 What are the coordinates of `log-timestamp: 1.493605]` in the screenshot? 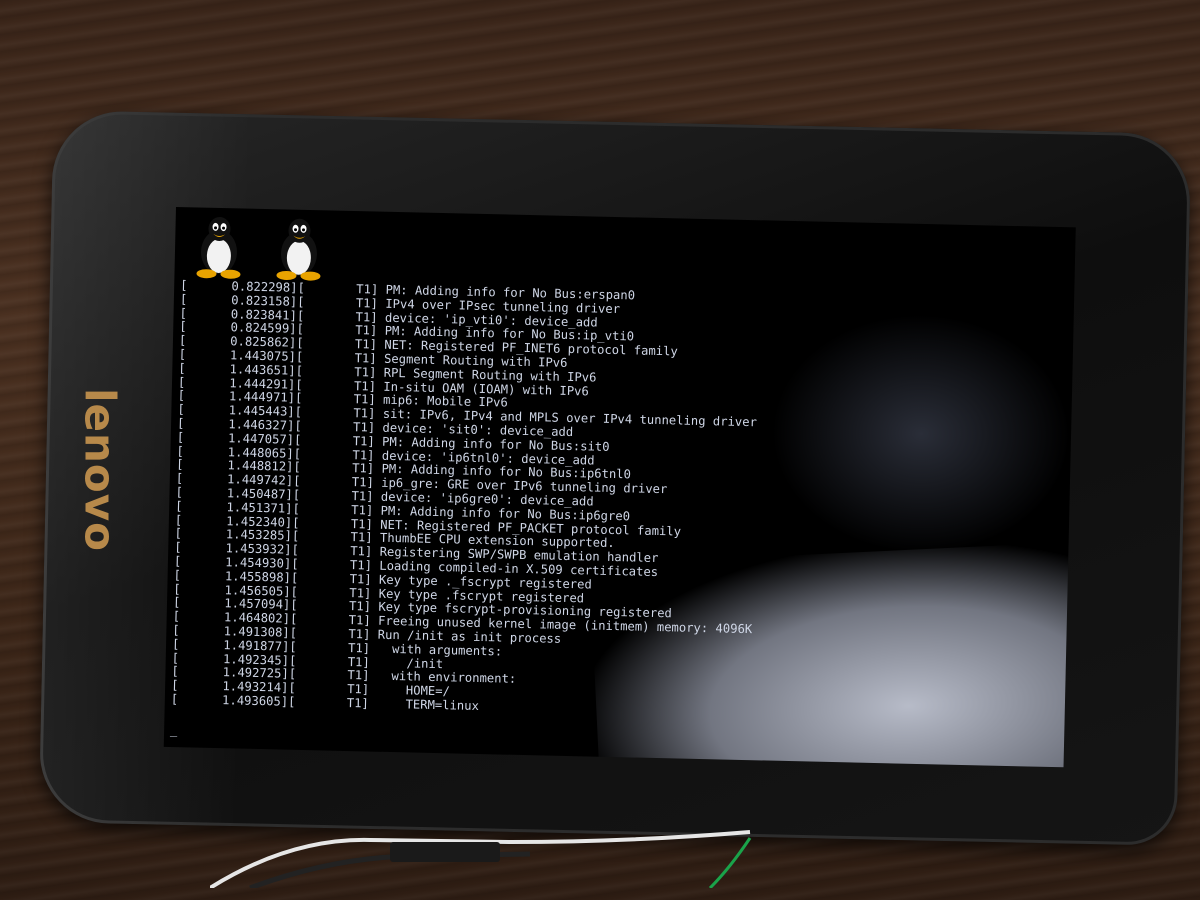 It's located at (255, 701).